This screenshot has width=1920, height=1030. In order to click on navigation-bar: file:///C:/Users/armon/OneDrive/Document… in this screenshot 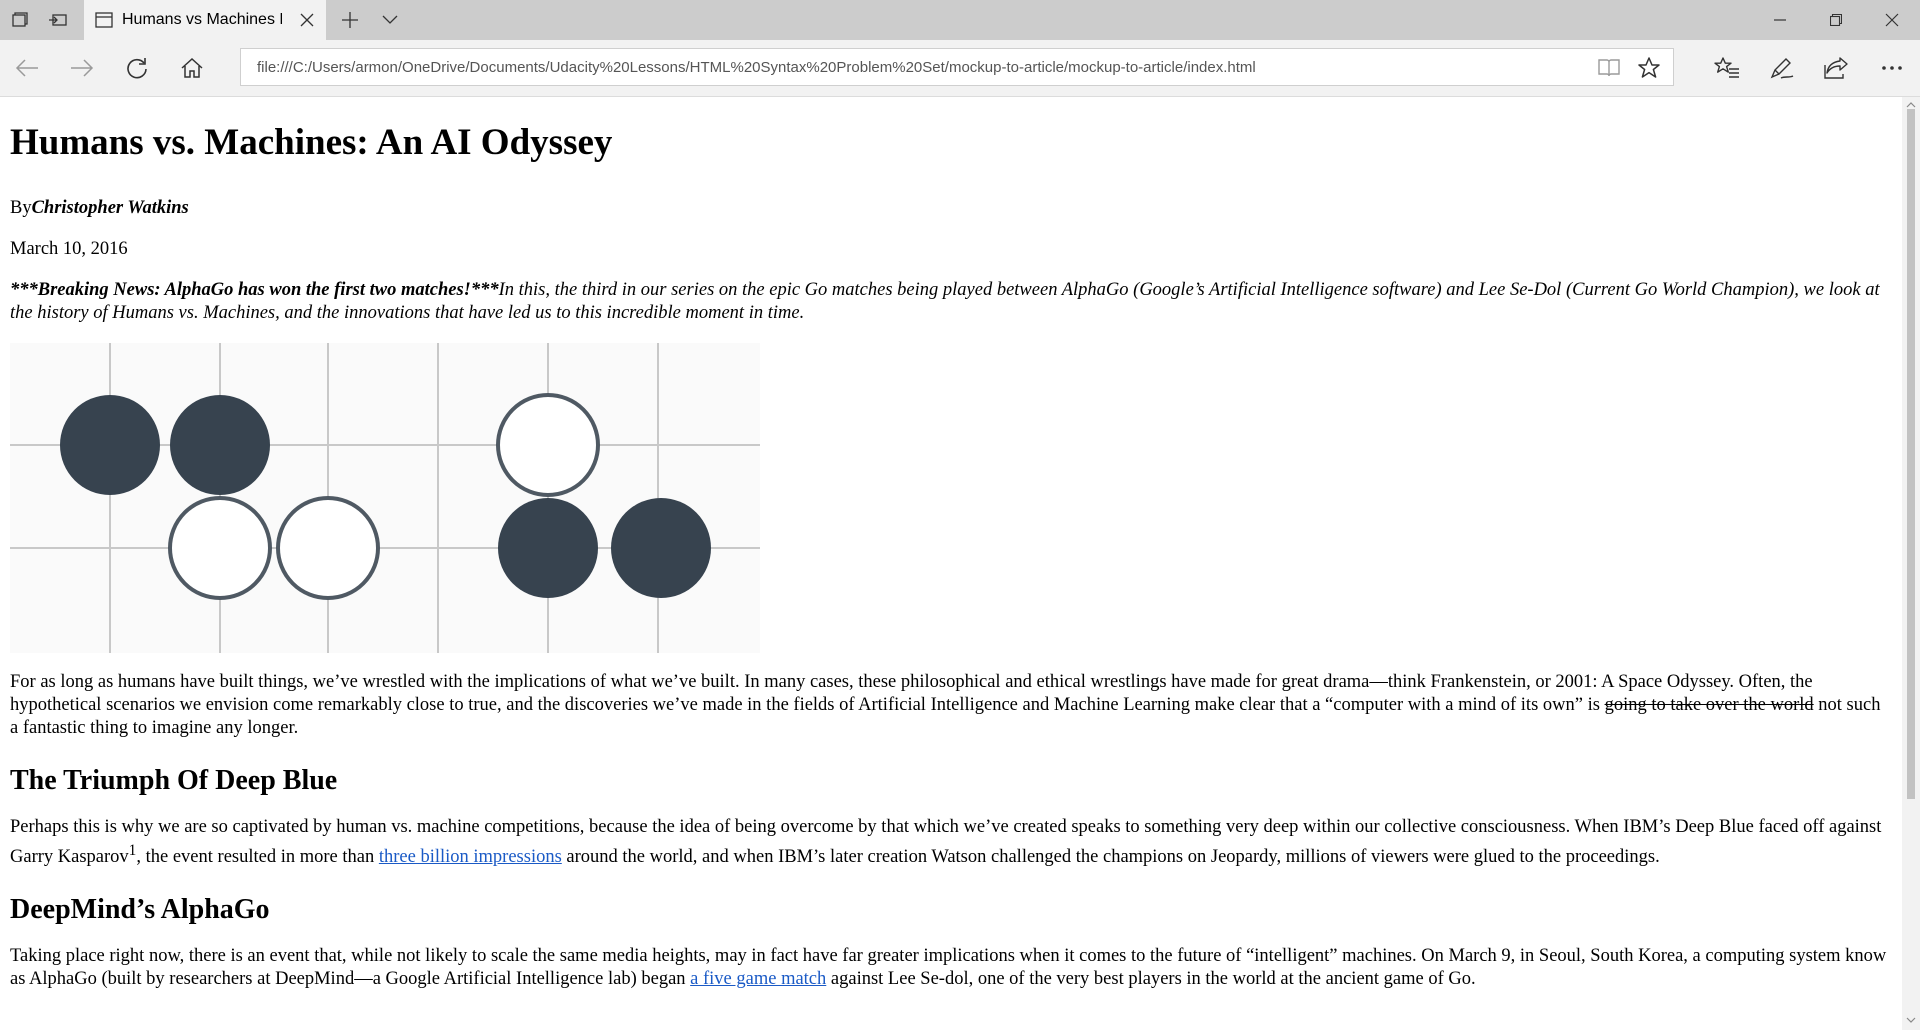, I will do `click(960, 68)`.